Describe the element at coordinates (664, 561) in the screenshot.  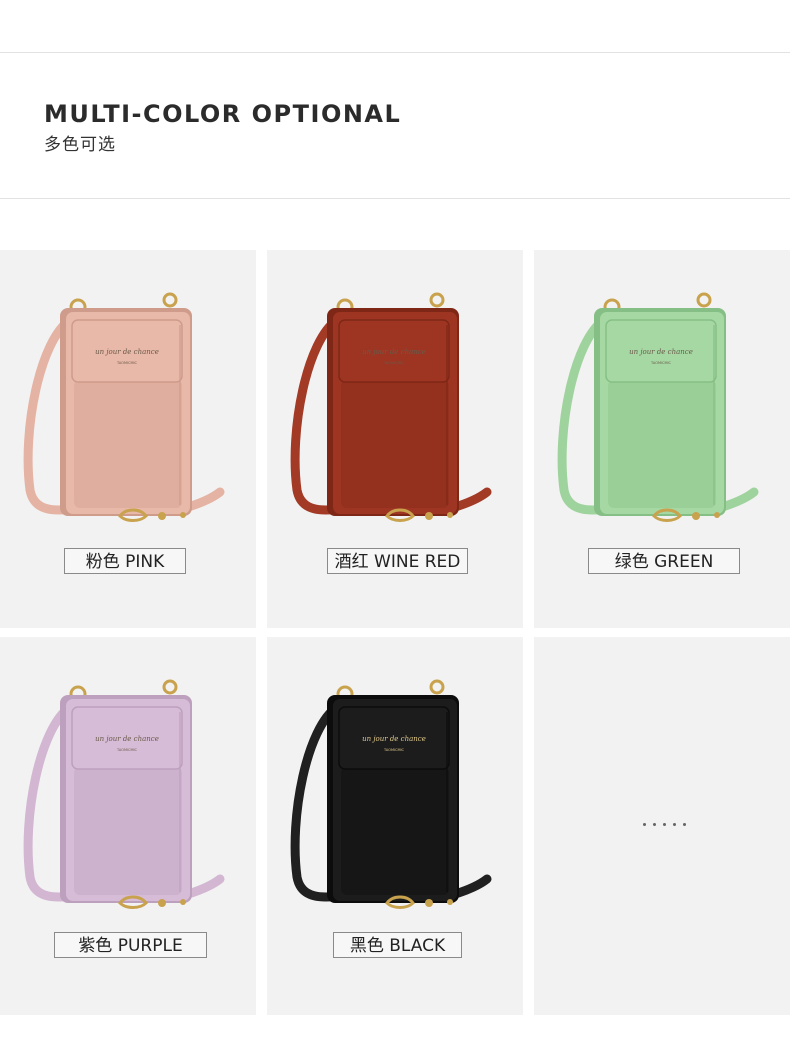
I see `color-label-green: 绿色 GREEN` at that location.